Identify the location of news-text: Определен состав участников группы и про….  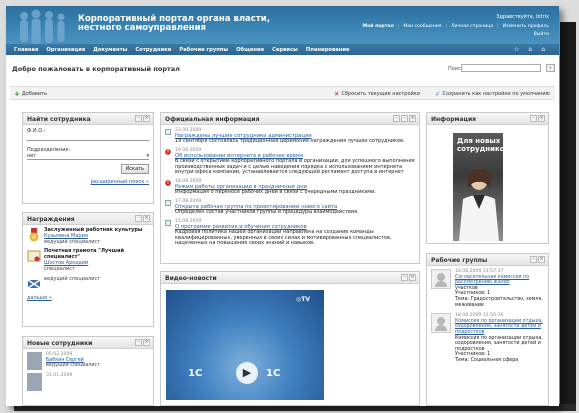
(267, 211).